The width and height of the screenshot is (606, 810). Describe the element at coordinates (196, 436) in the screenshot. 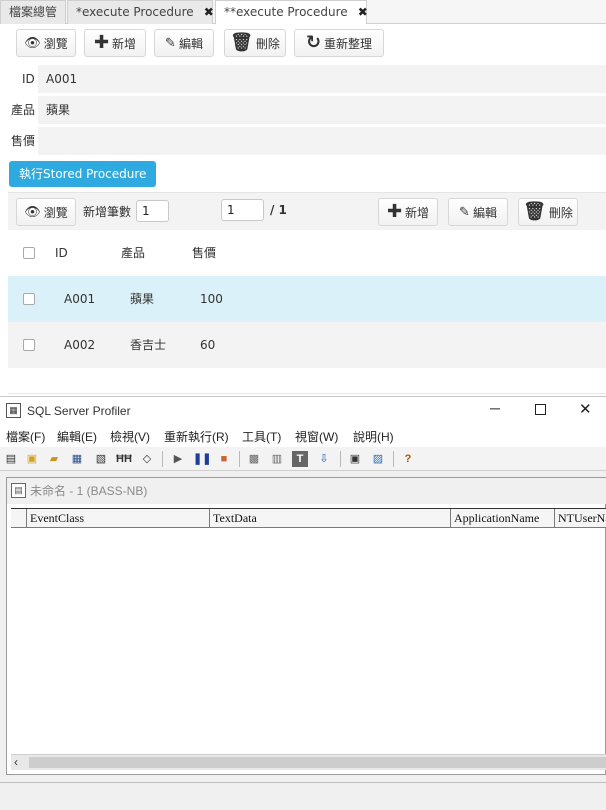

I see `menu-replay: 重新執行(R)` at that location.